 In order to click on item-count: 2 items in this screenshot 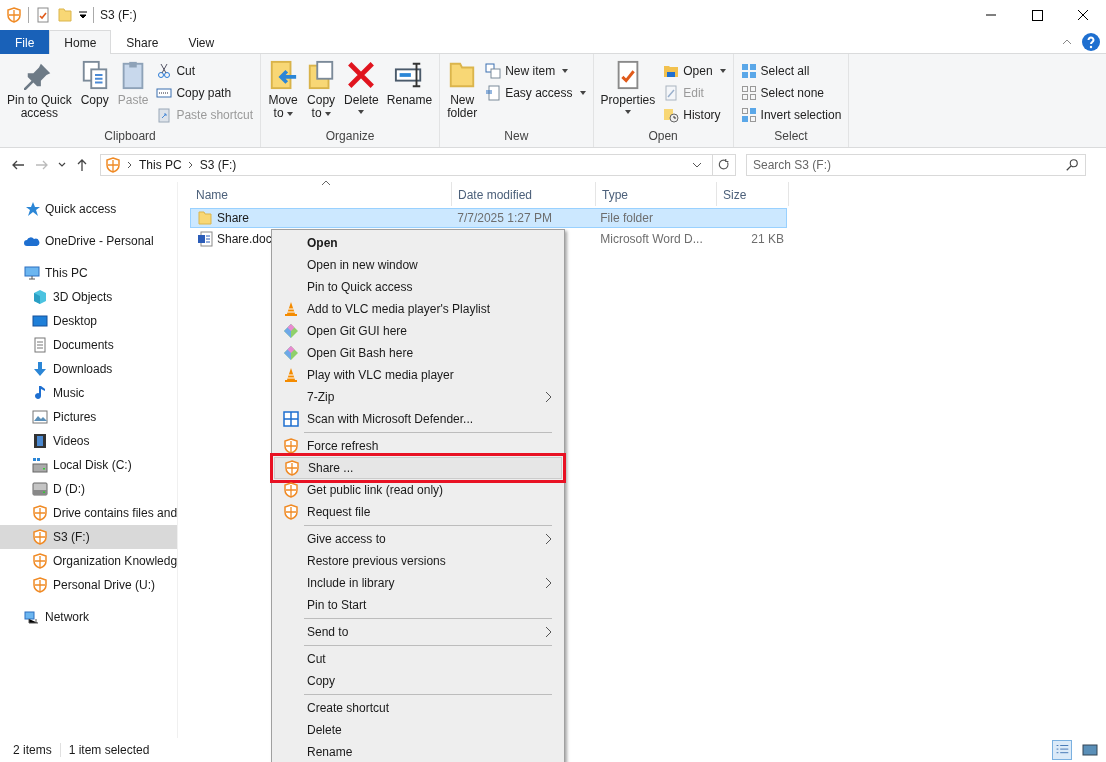, I will do `click(32, 750)`.